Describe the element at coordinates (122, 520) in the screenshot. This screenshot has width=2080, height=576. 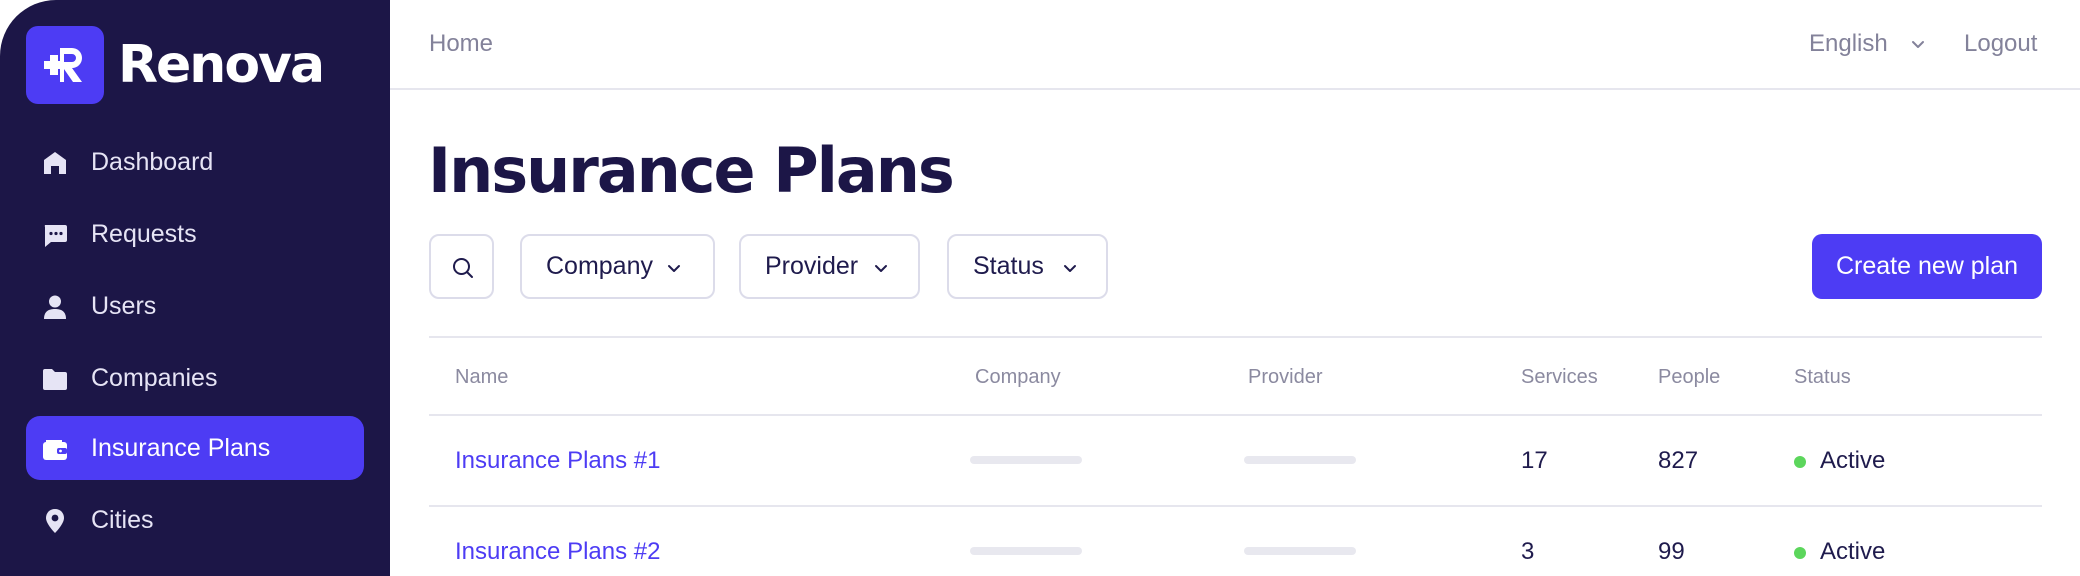
I see `sidebar-item-label: Cities` at that location.